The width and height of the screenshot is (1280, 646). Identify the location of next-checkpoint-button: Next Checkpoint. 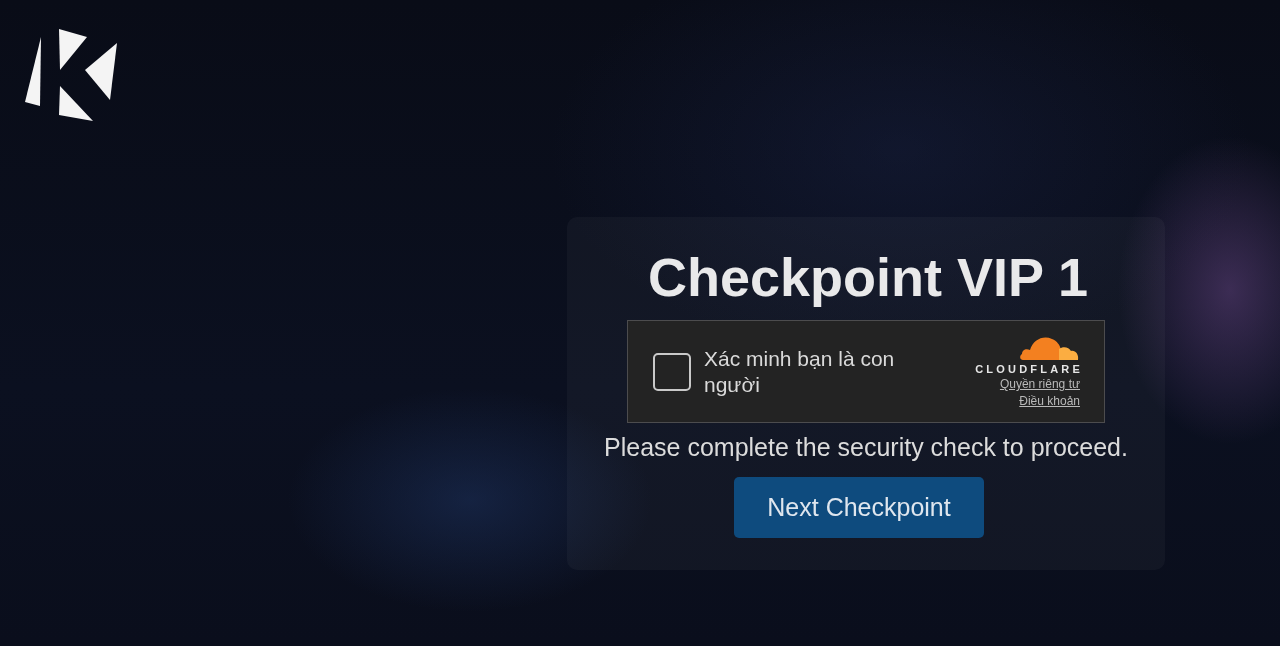
(859, 507).